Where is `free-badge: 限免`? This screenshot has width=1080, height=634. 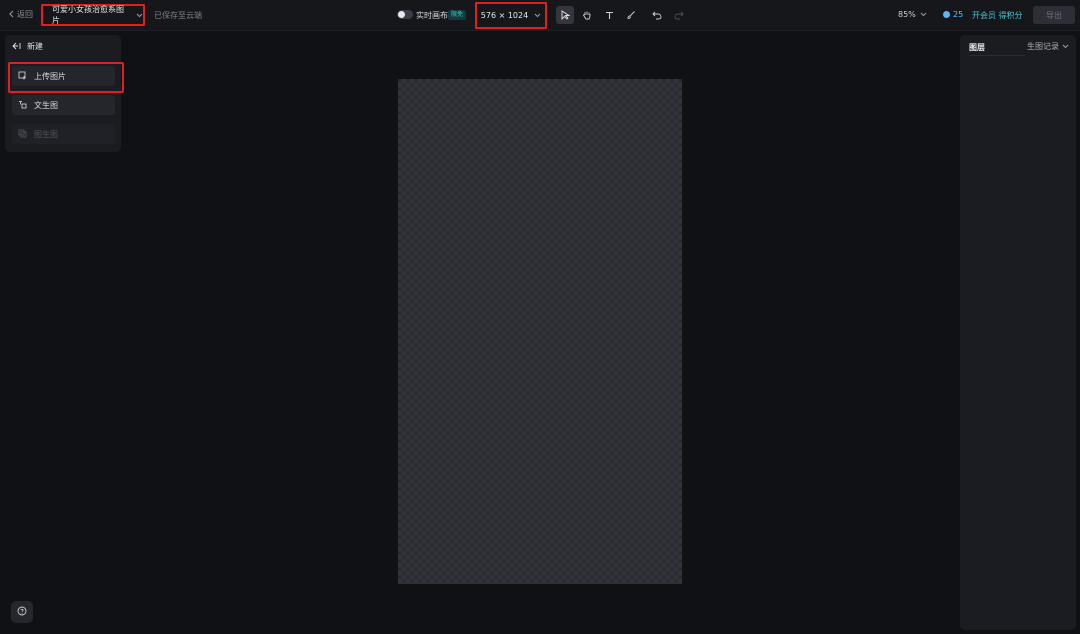
free-badge: 限免 is located at coordinates (457, 15).